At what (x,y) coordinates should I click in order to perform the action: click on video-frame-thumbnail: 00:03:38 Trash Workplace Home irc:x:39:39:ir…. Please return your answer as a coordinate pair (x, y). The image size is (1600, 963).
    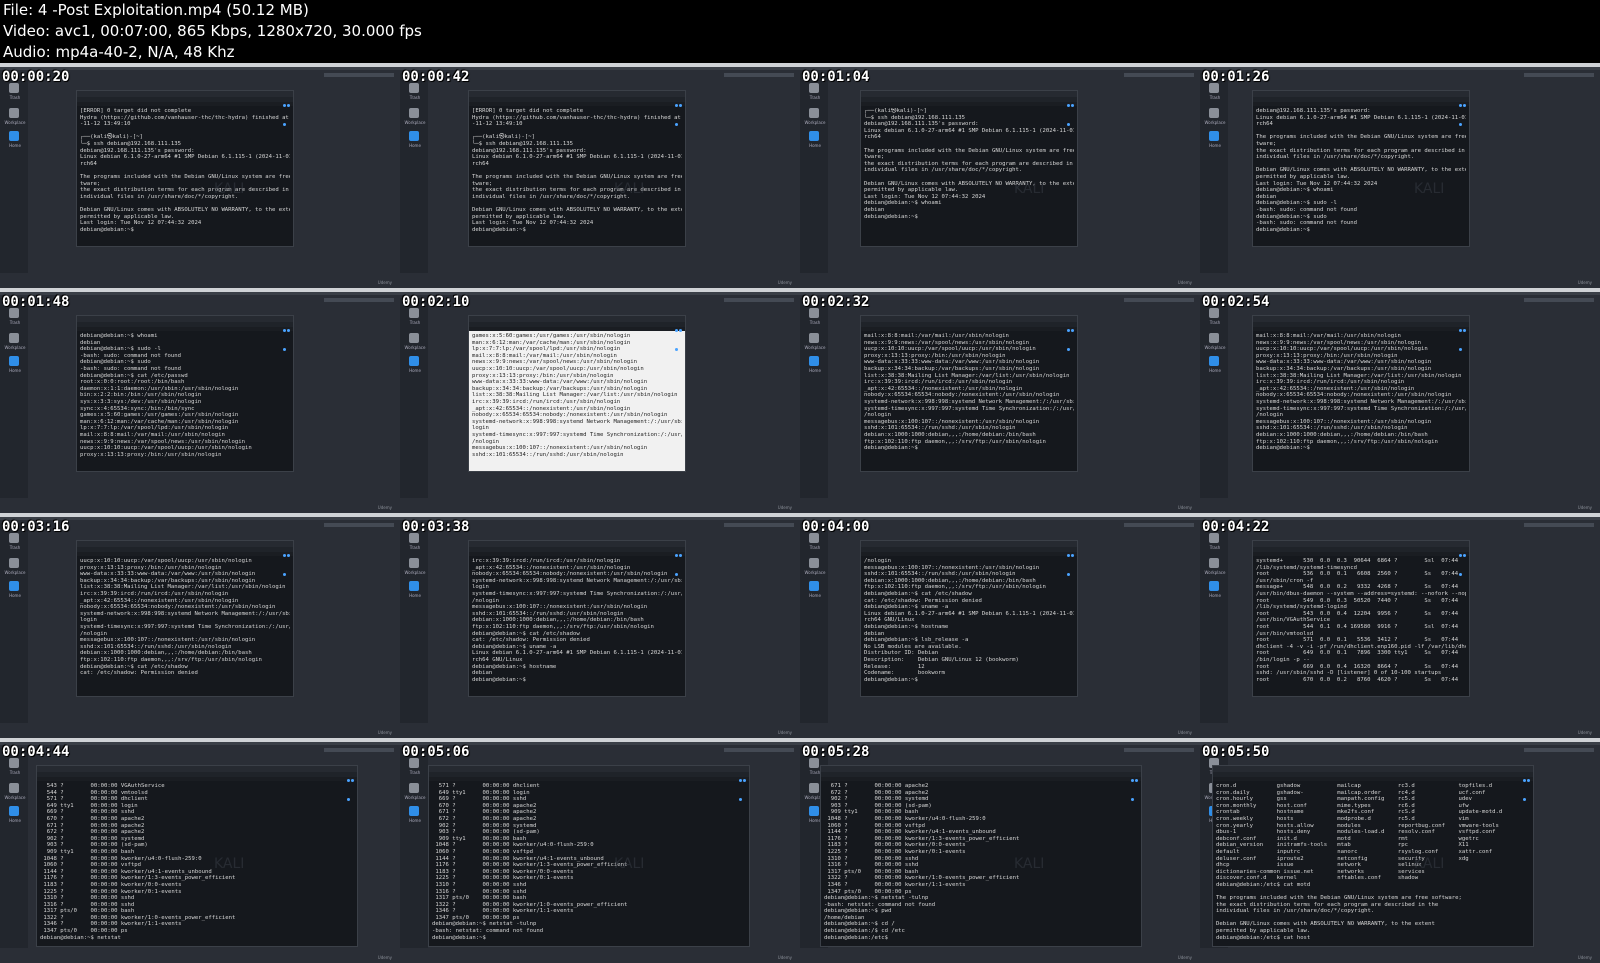
    Looking at the image, I should click on (600, 625).